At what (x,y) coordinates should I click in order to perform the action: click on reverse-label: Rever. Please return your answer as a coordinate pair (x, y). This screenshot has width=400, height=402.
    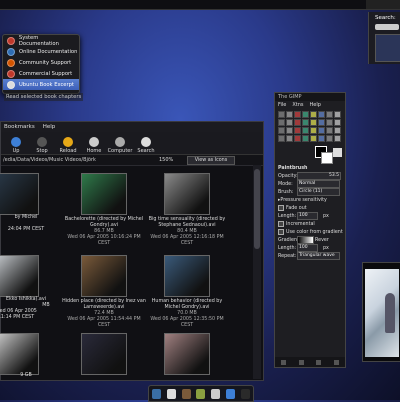
    Looking at the image, I should click on (322, 240).